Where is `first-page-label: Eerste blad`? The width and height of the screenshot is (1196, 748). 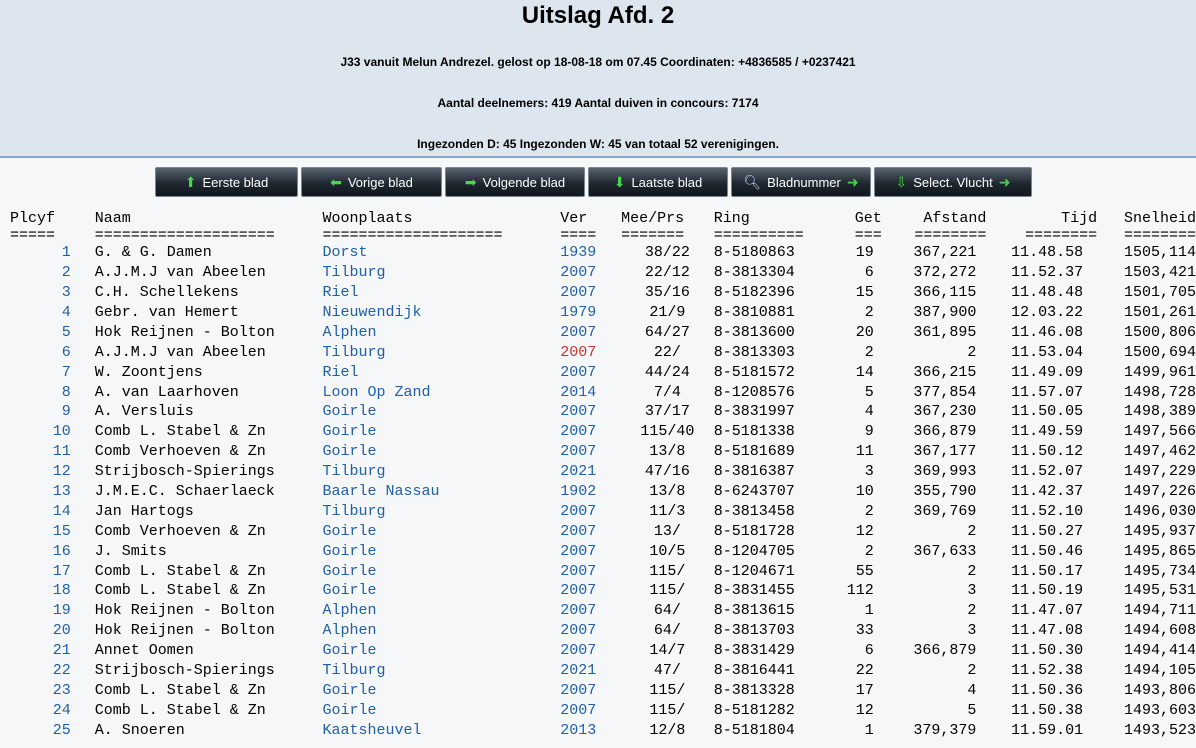
first-page-label: Eerste blad is located at coordinates (235, 182).